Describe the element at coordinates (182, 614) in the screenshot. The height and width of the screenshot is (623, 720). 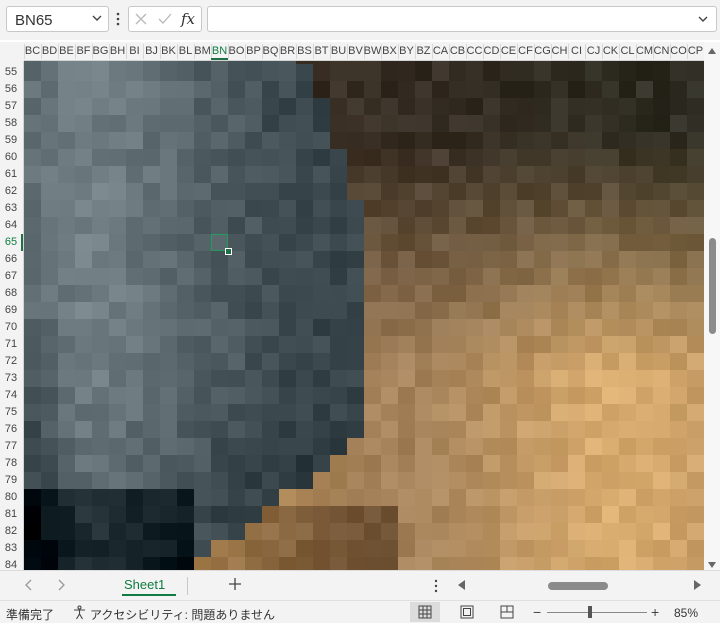
I see `accessibility-status-text: アクセシビリティ: 問題ありません` at that location.